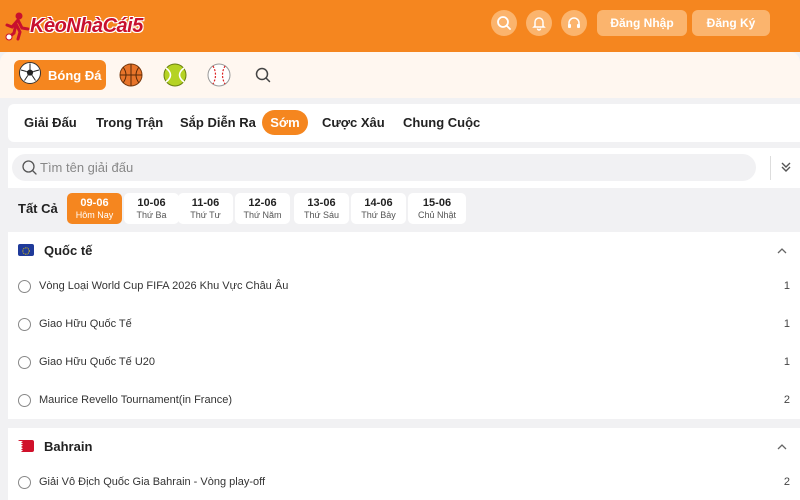 The height and width of the screenshot is (500, 800). I want to click on divider, so click(770, 168).